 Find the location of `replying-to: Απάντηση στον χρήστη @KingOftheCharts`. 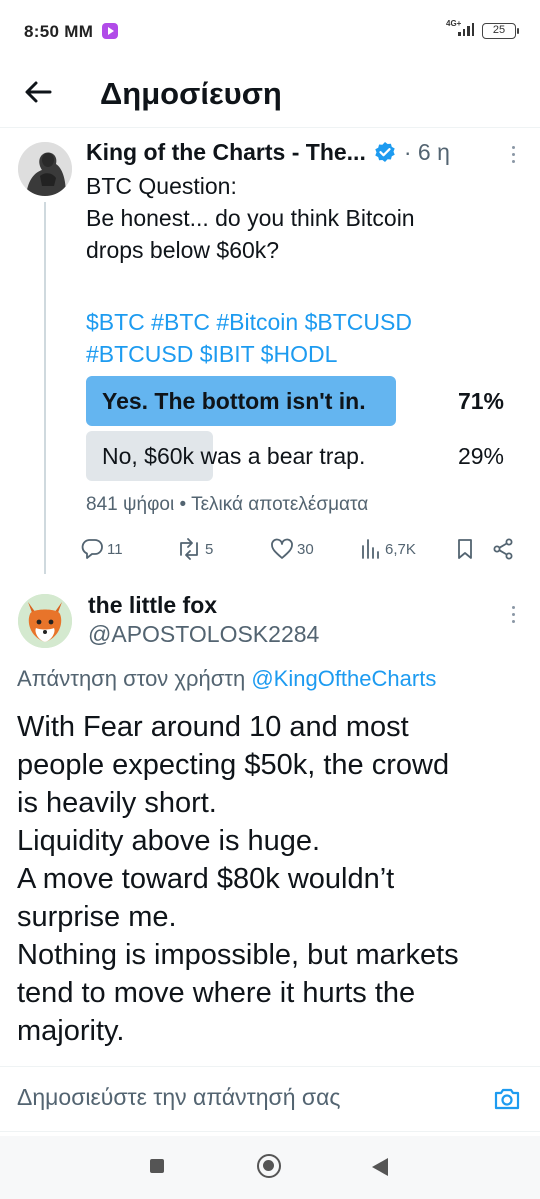

replying-to: Απάντηση στον χρήστη @KingOftheCharts is located at coordinates (226, 679).